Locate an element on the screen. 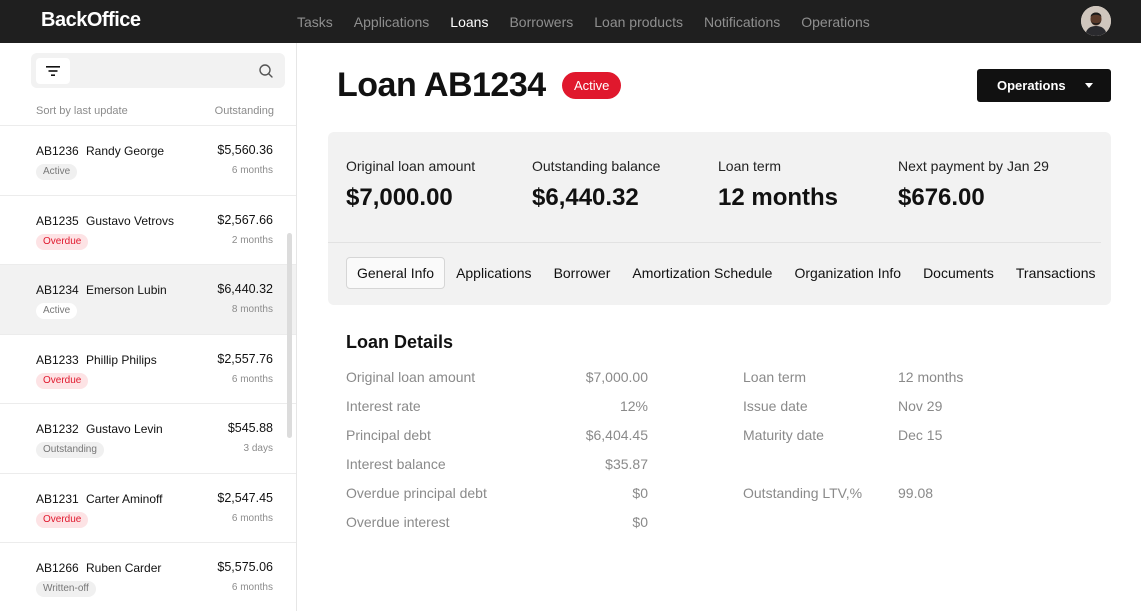 The width and height of the screenshot is (1141, 611). loan-id: AB1236 is located at coordinates (57, 151).